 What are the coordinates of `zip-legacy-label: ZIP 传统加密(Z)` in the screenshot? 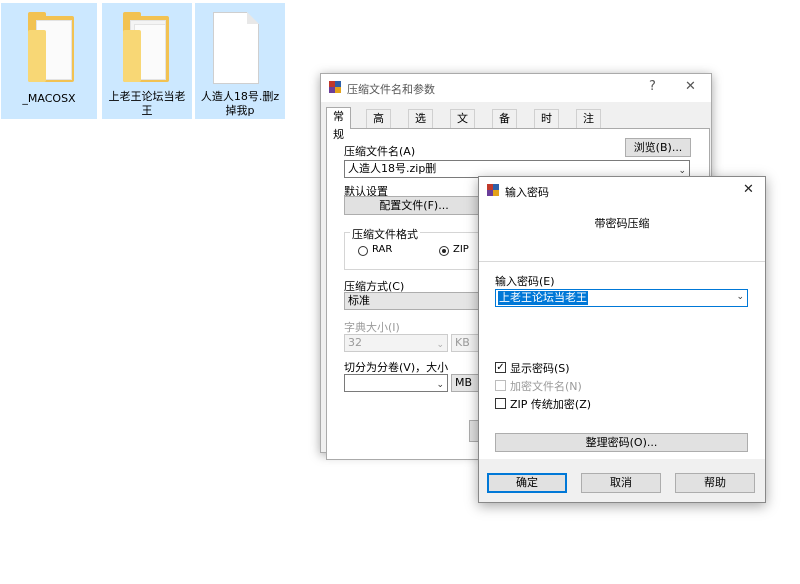 It's located at (551, 404).